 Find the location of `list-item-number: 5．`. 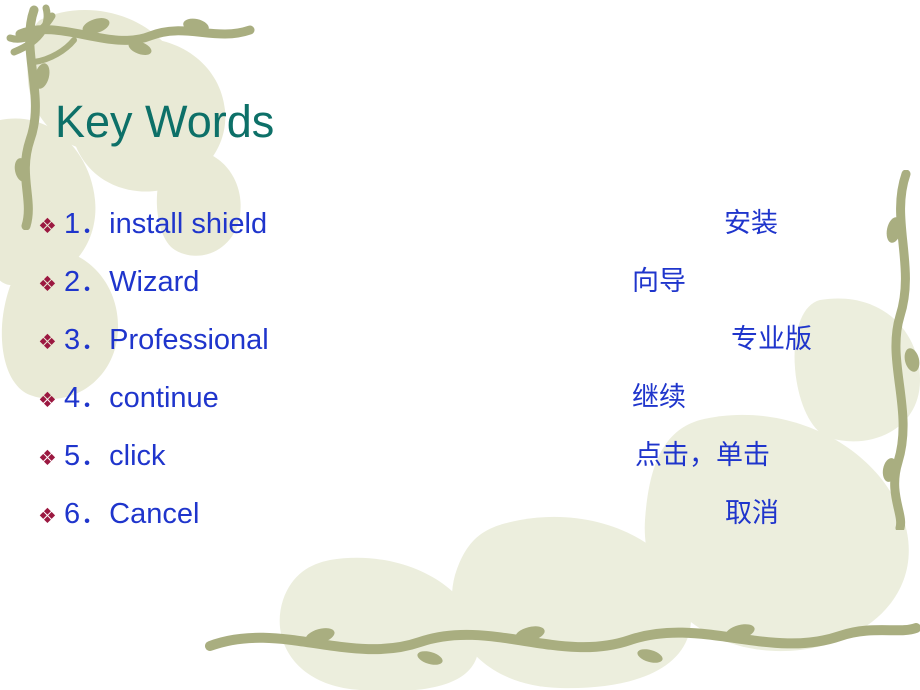

list-item-number: 5． is located at coordinates (87, 456).